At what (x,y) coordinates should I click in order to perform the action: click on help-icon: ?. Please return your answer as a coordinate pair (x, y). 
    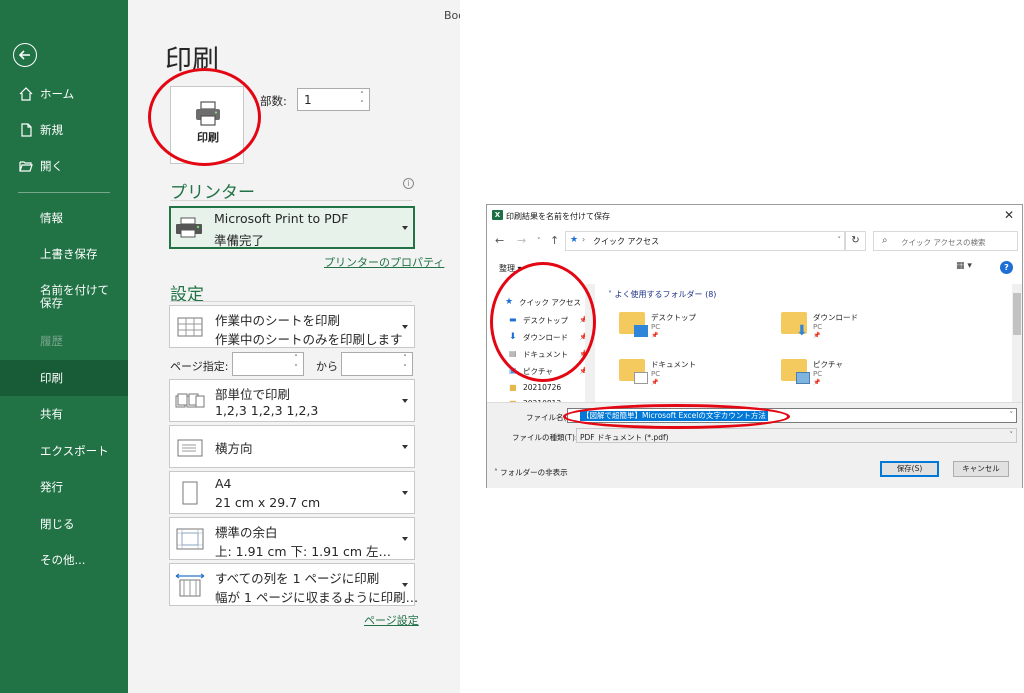
    Looking at the image, I should click on (1006, 267).